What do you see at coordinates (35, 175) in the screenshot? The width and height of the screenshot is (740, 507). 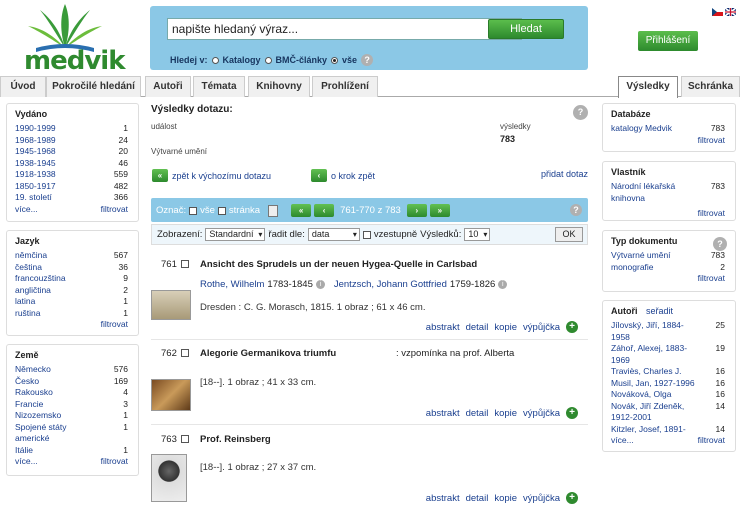 I see `facet-item: 1918-1938` at bounding box center [35, 175].